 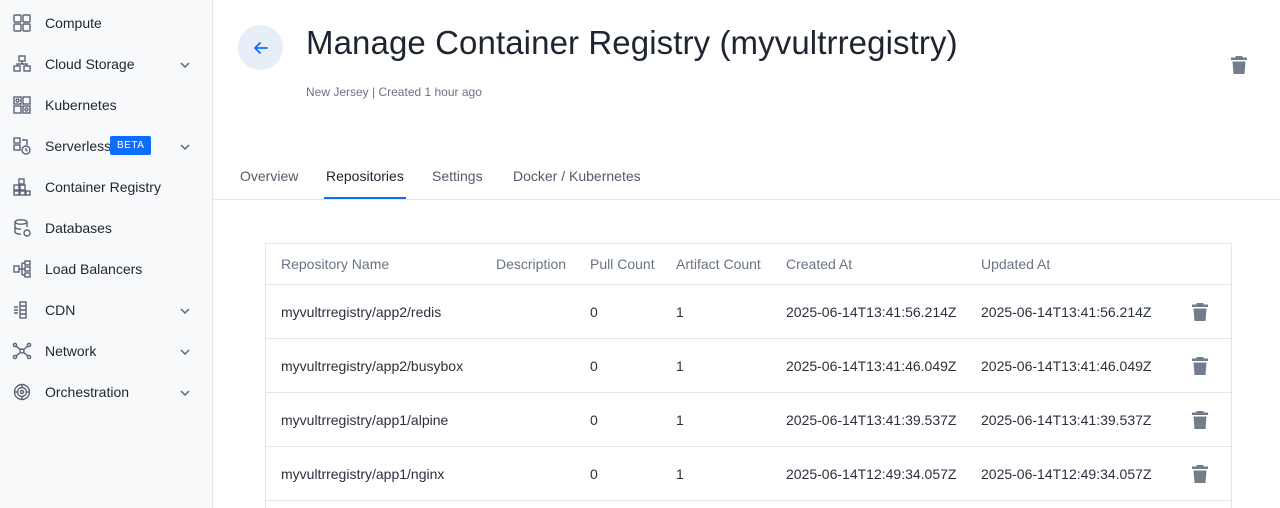 What do you see at coordinates (364, 420) in the screenshot?
I see `repository-name-cell: myvultrregistry/app1/alpine` at bounding box center [364, 420].